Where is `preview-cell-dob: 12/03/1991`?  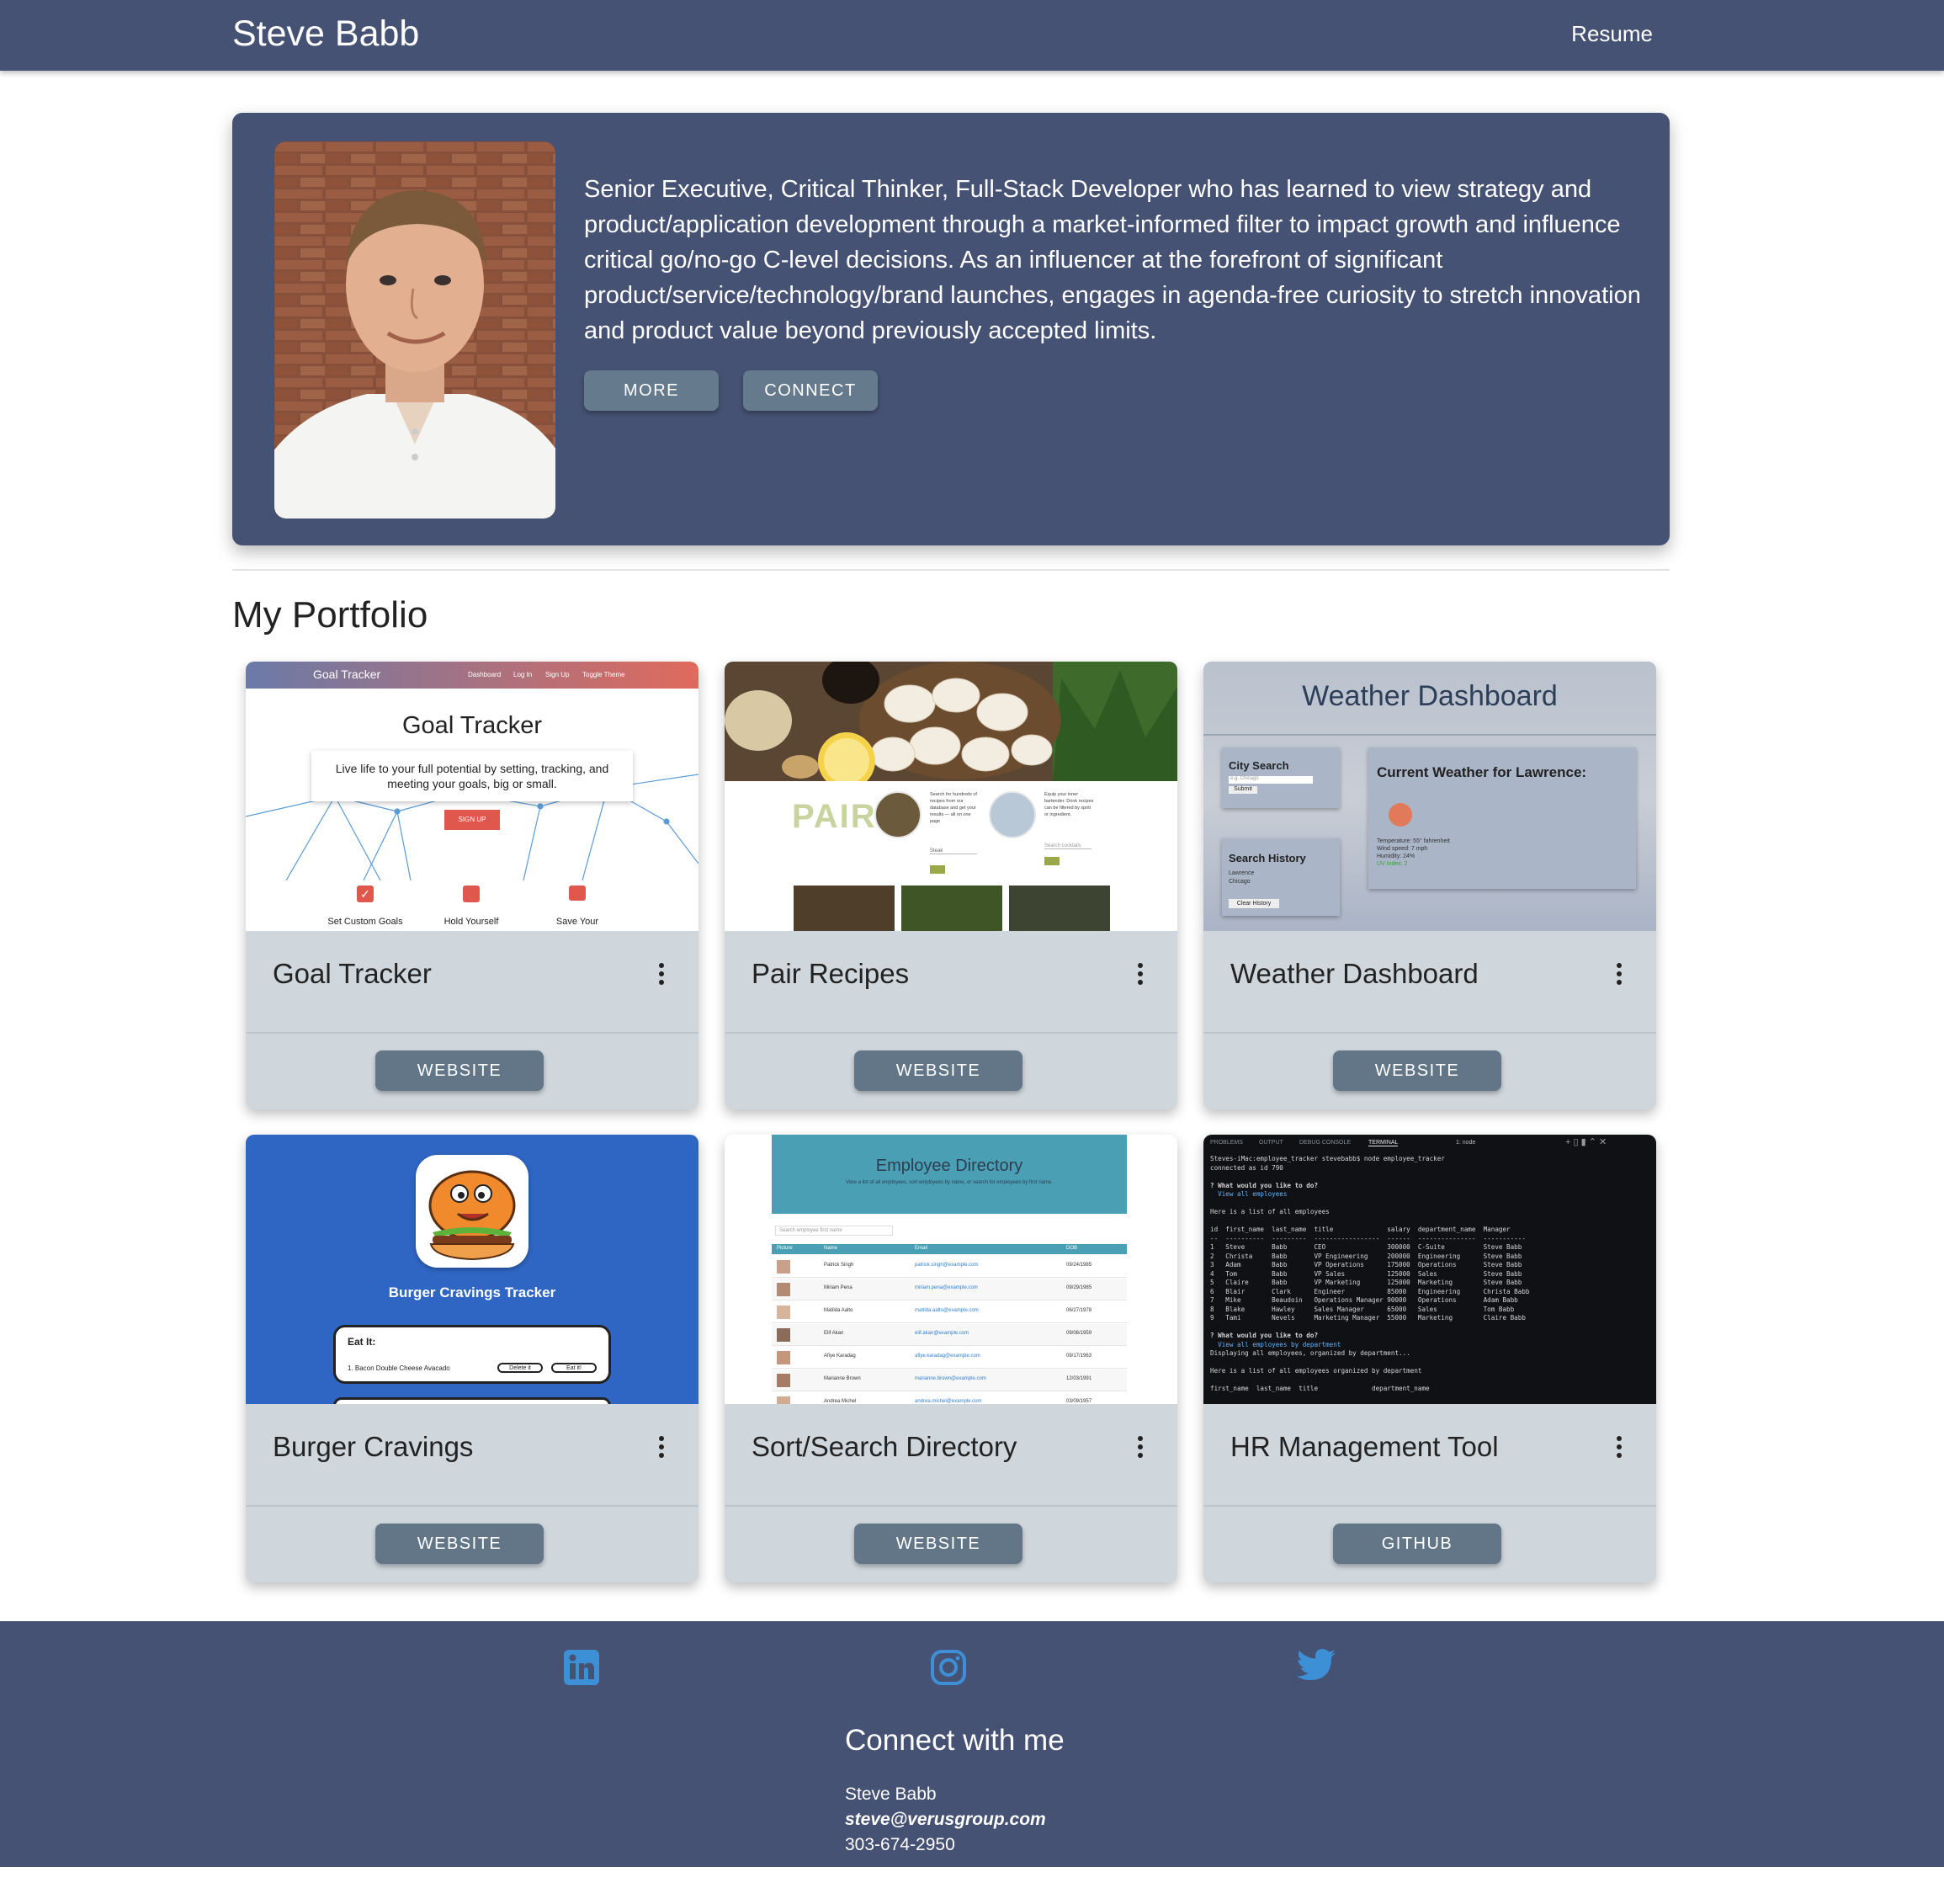
preview-cell-dob: 12/03/1991 is located at coordinates (1079, 1378).